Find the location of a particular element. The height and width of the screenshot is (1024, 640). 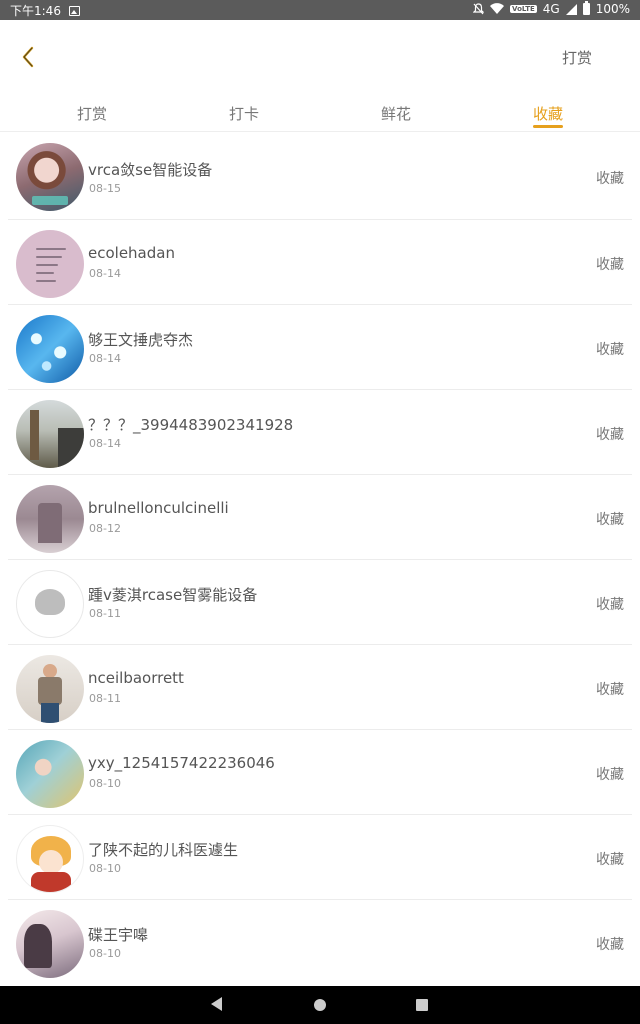

status-time: 下午1:46 is located at coordinates (35, 11).